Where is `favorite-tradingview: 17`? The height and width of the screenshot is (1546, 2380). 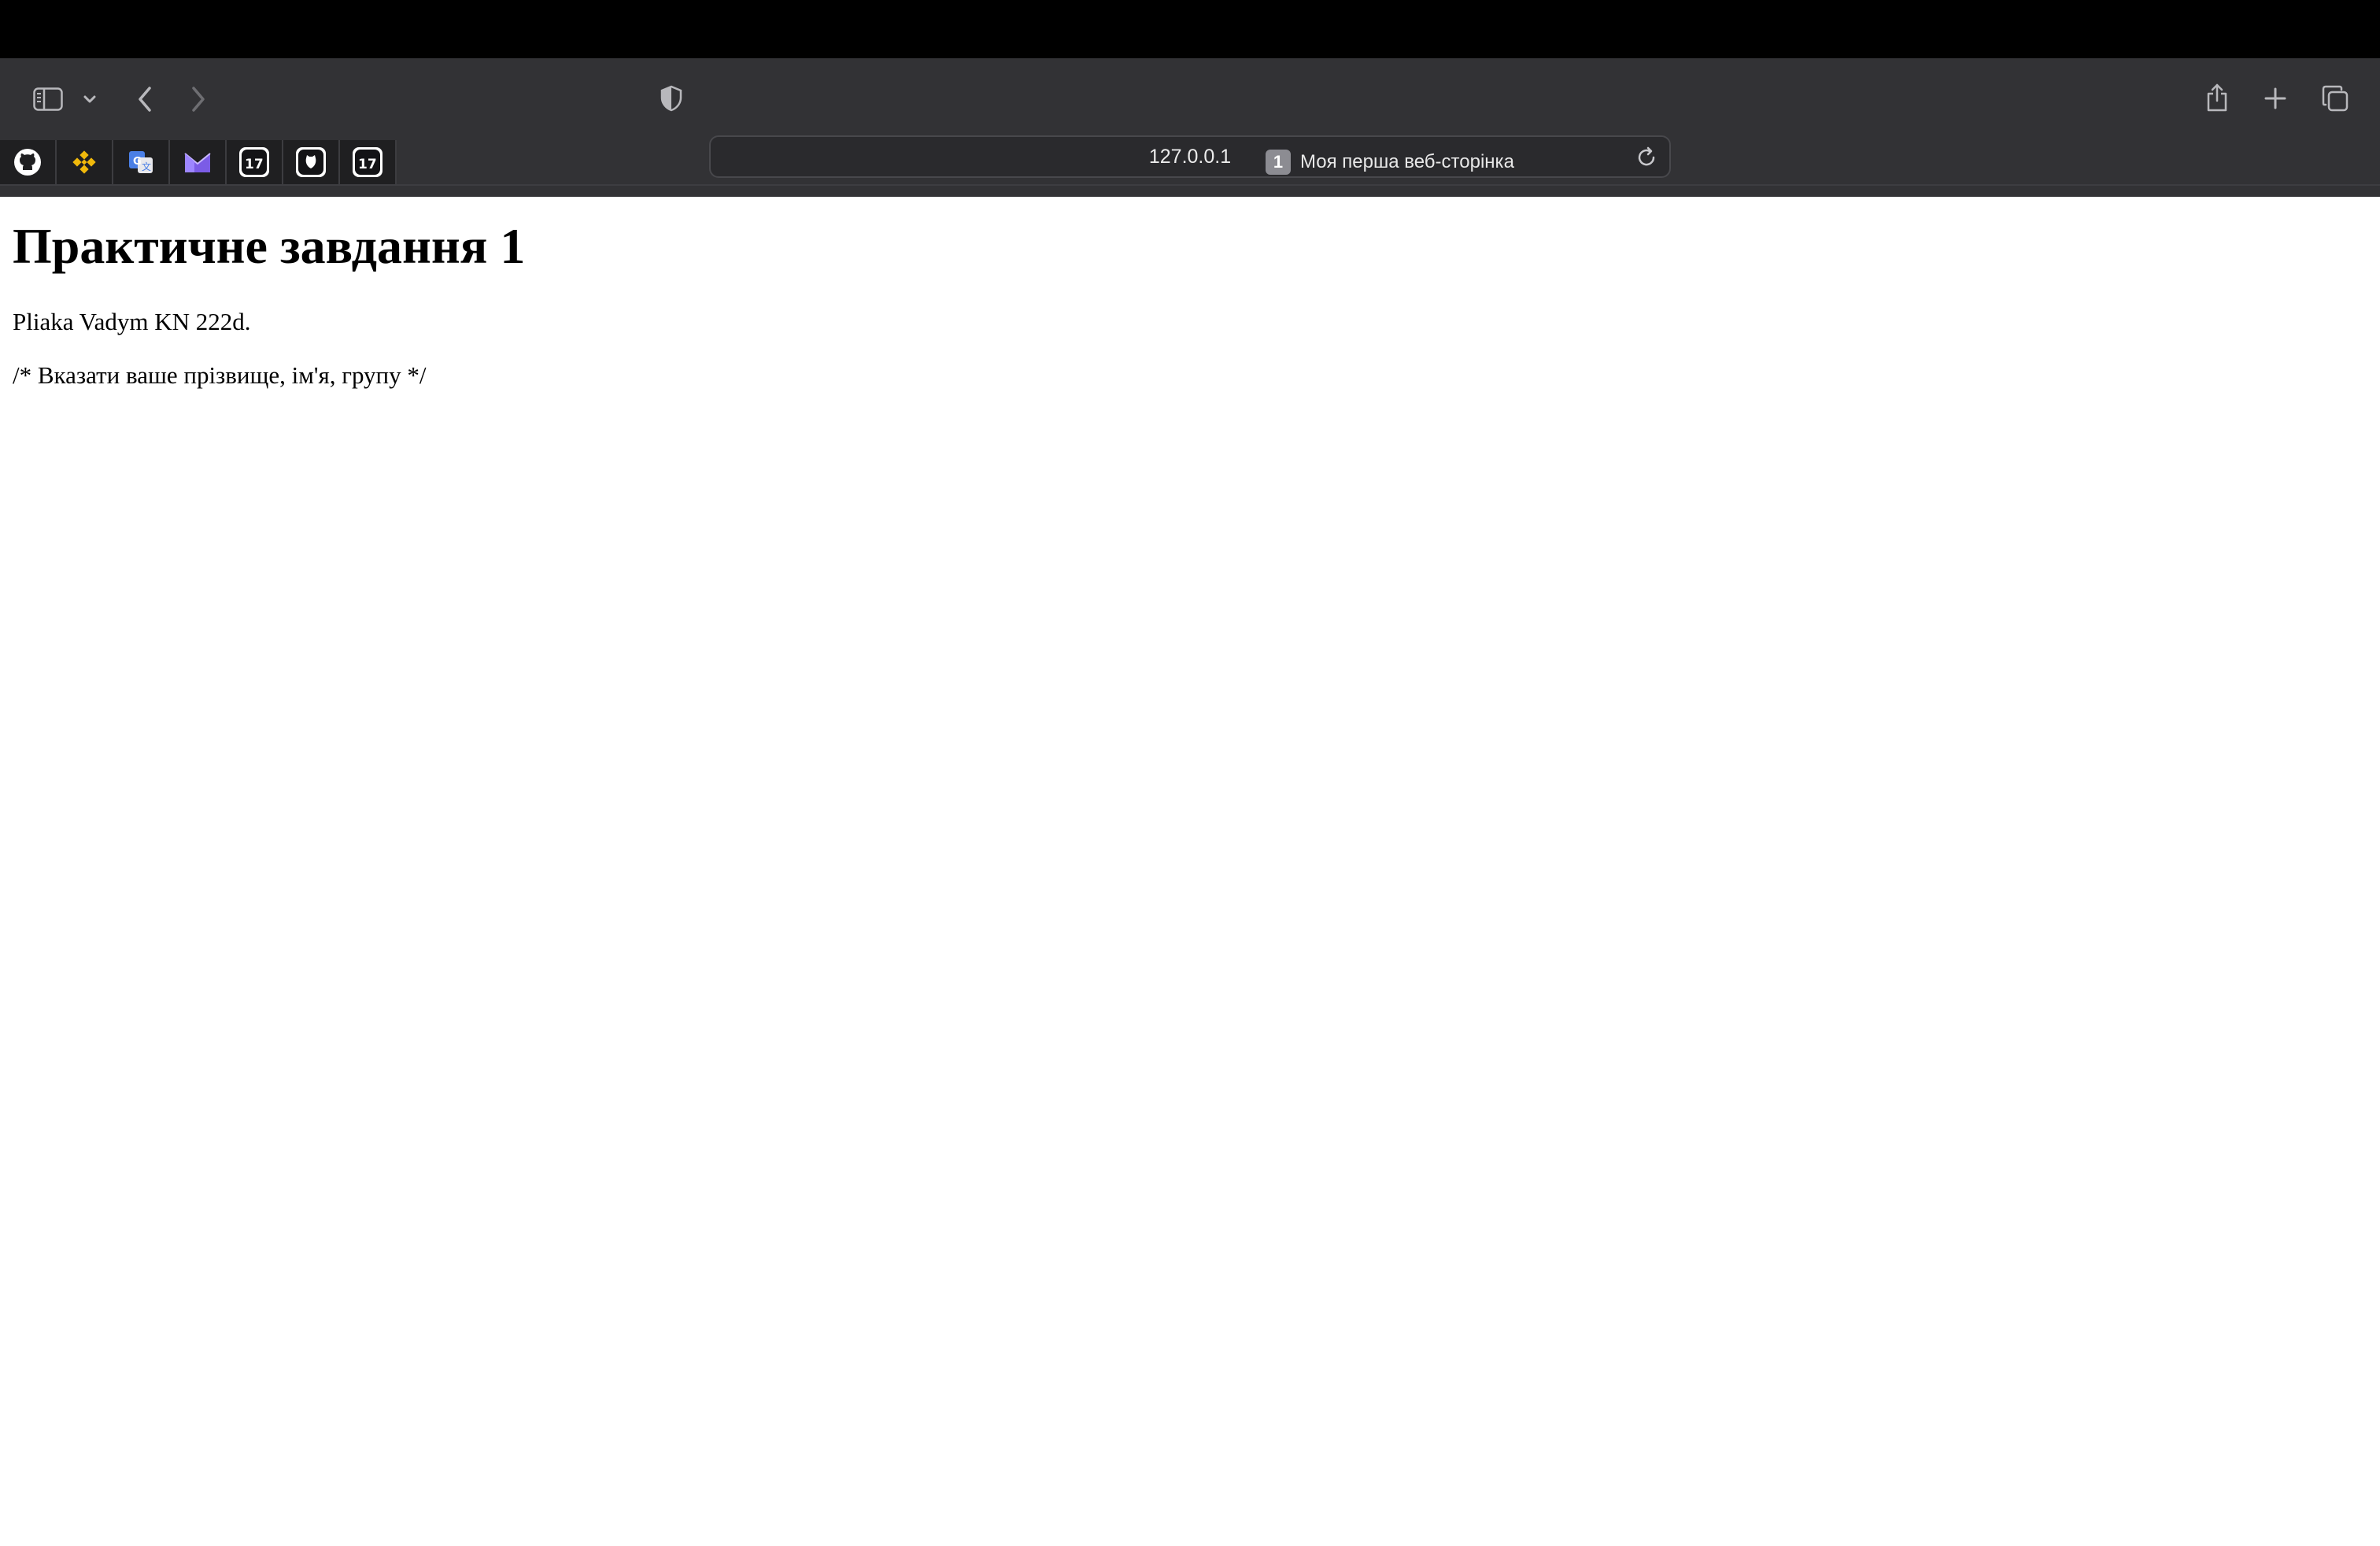 favorite-tradingview: 17 is located at coordinates (255, 162).